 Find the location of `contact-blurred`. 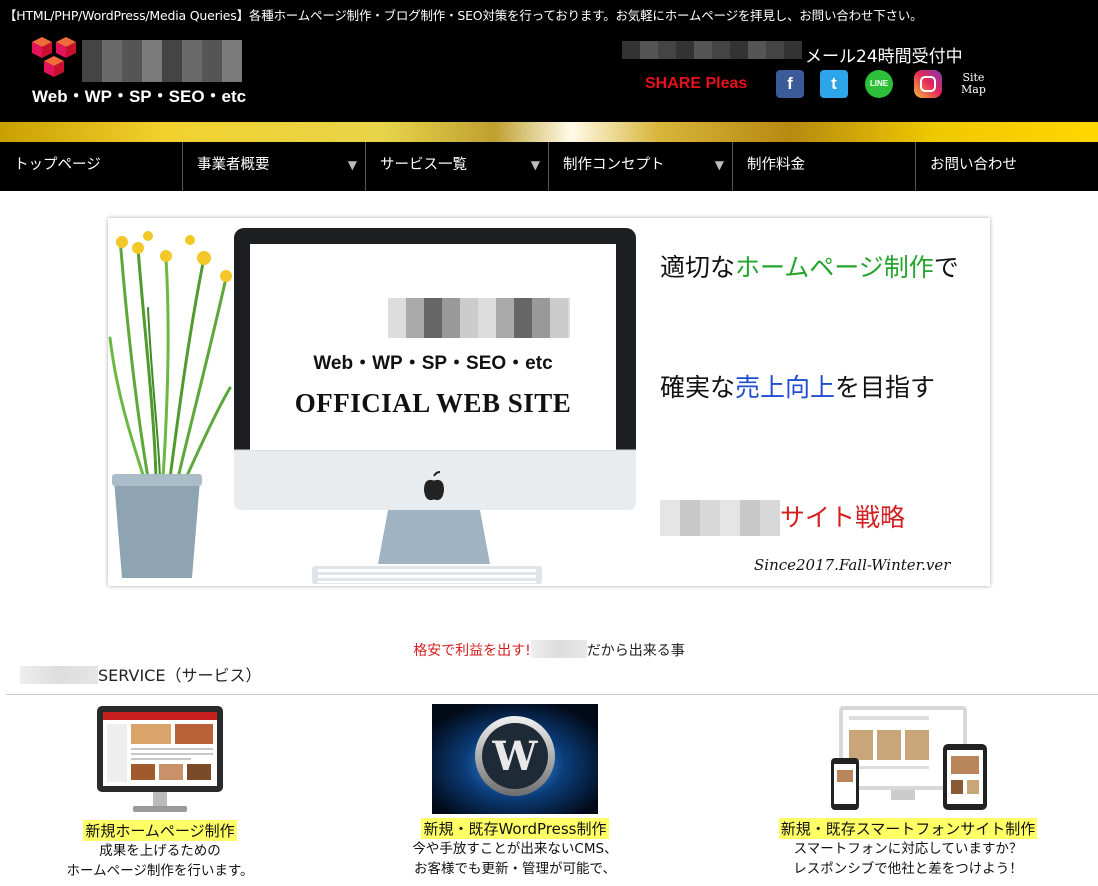

contact-blurred is located at coordinates (712, 50).